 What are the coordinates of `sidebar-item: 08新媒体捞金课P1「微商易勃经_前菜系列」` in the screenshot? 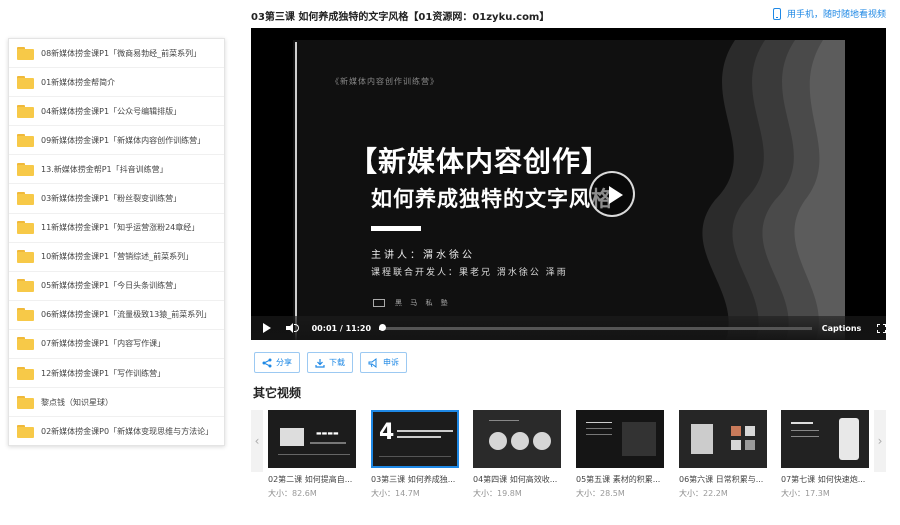 It's located at (116, 54).